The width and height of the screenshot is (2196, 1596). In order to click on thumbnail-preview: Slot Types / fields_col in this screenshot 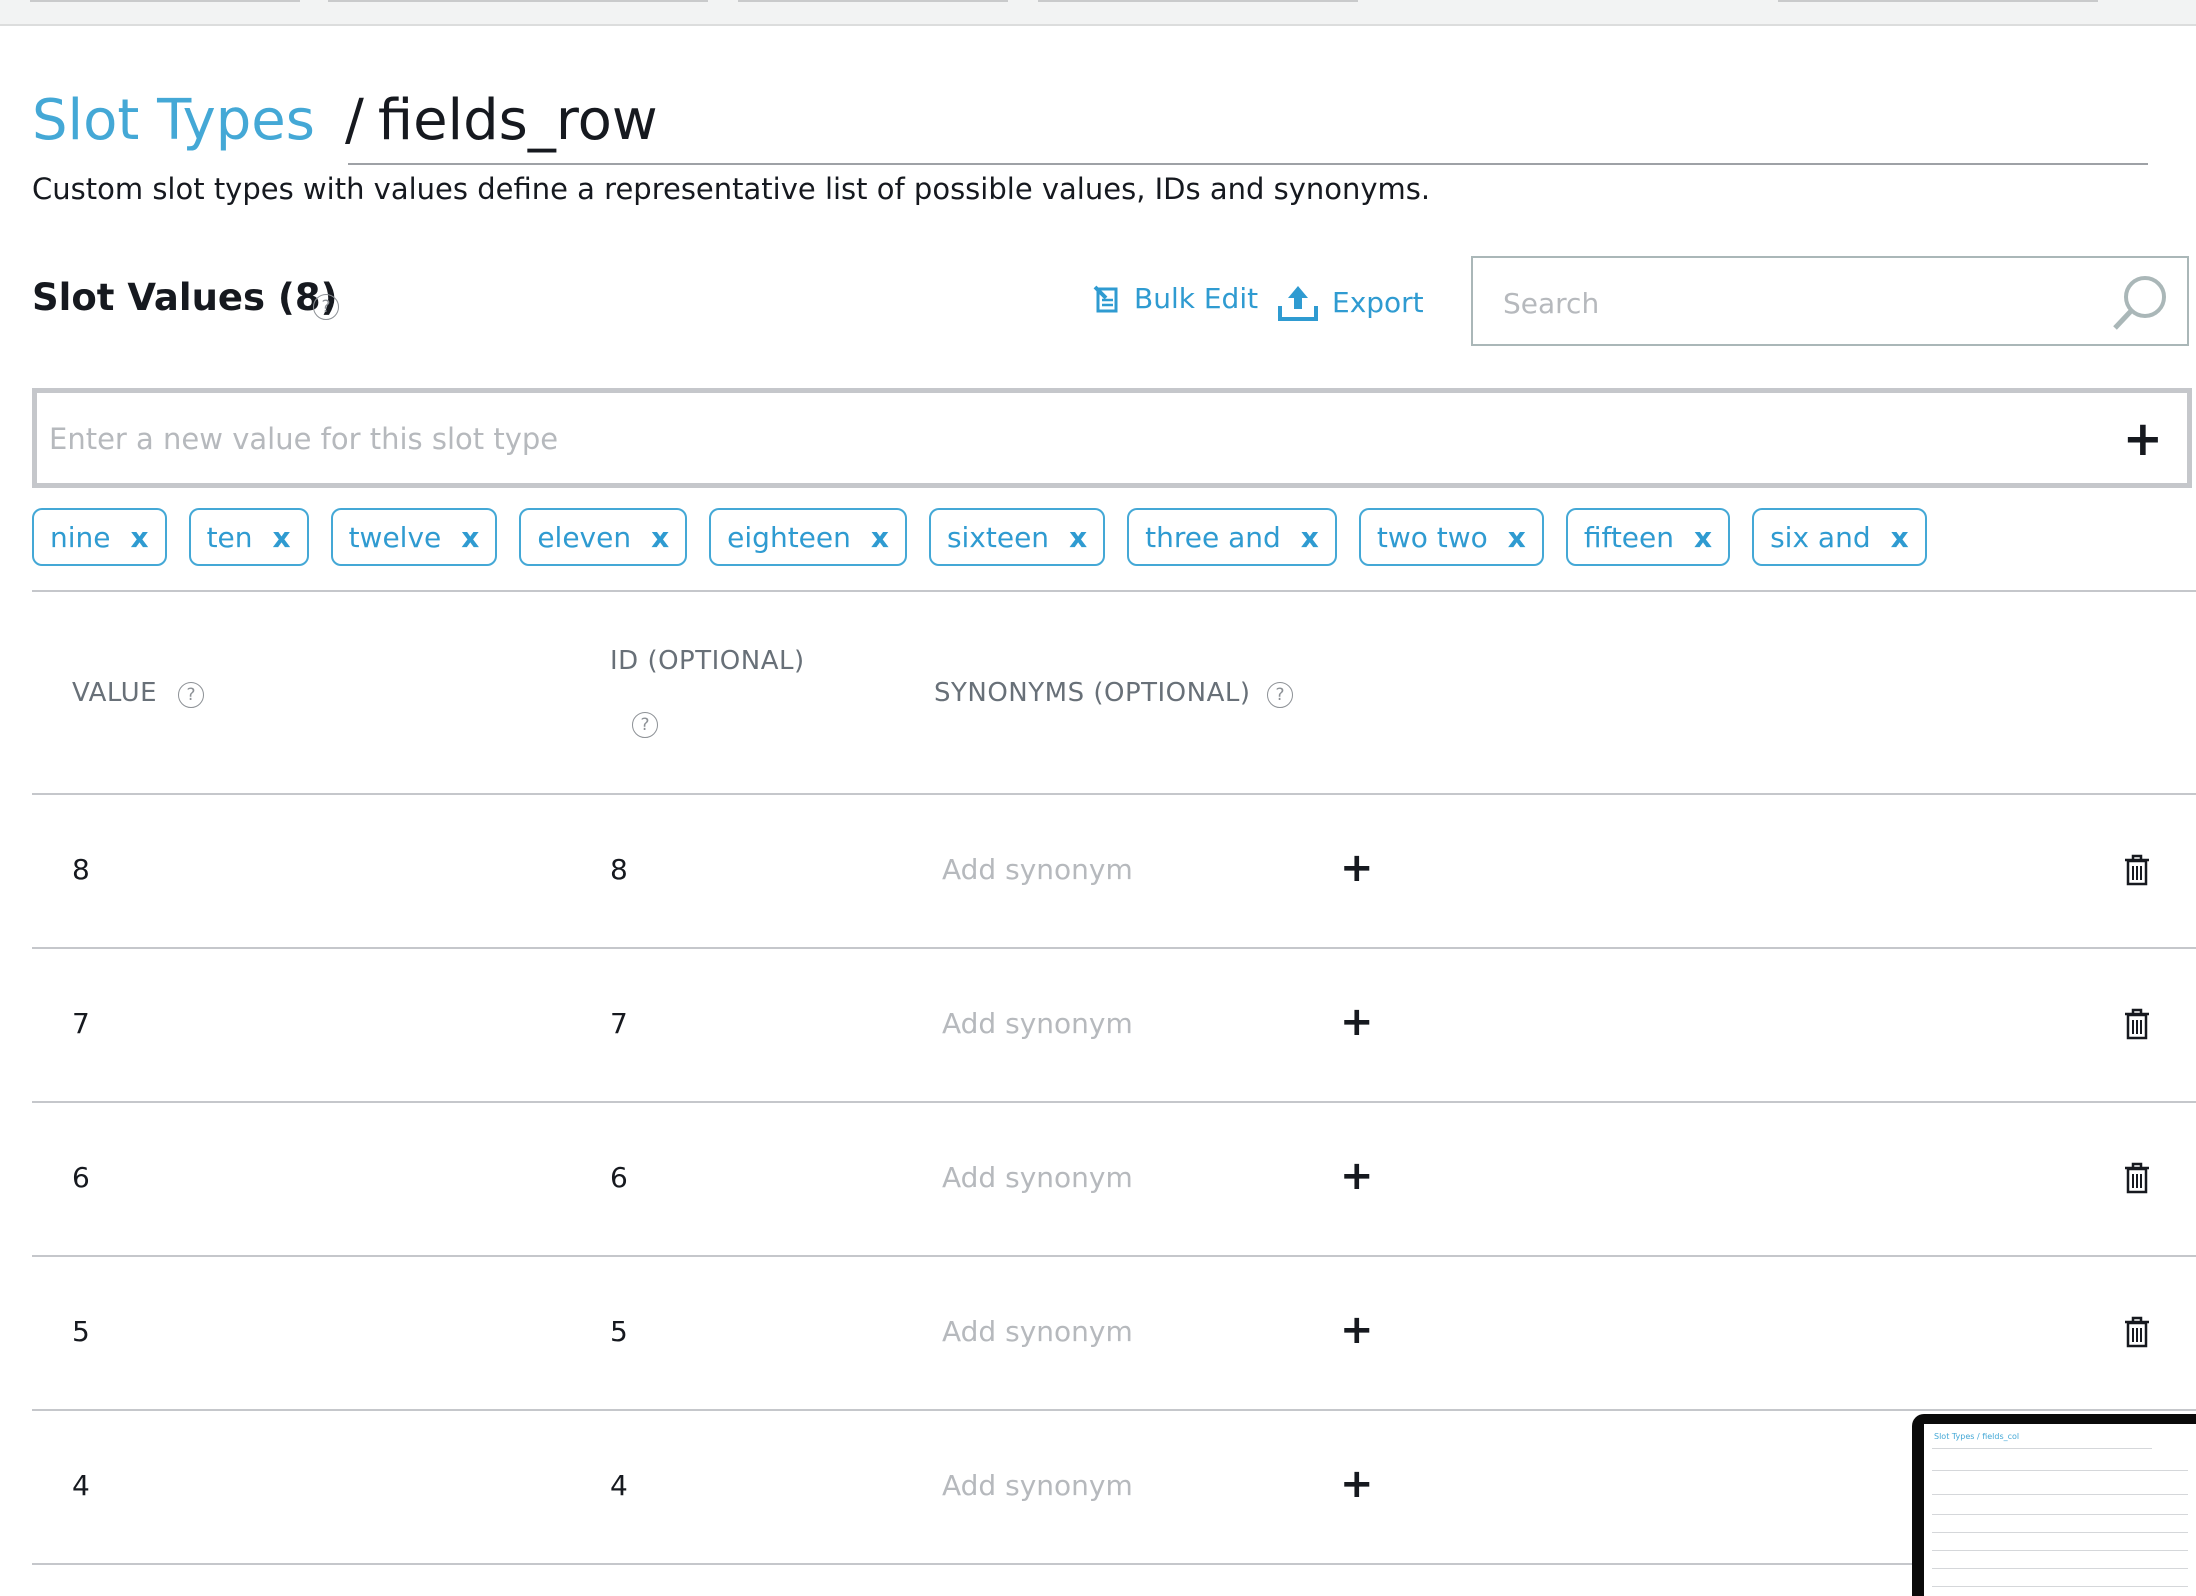, I will do `click(2060, 1510)`.